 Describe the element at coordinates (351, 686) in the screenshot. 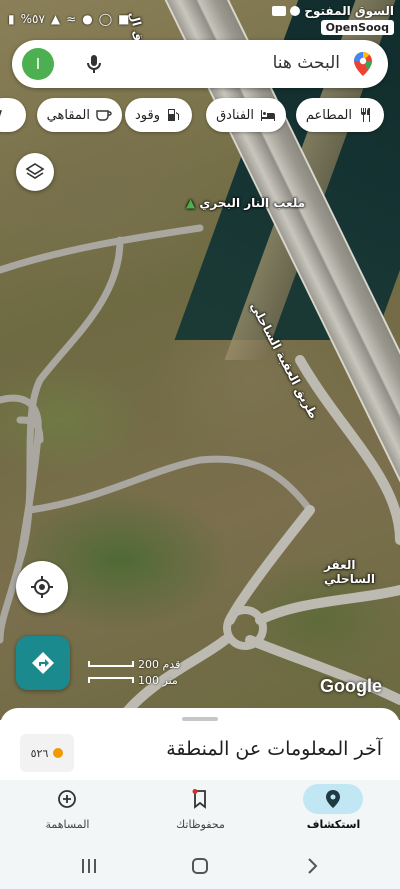

I see `google-logo: Google` at that location.